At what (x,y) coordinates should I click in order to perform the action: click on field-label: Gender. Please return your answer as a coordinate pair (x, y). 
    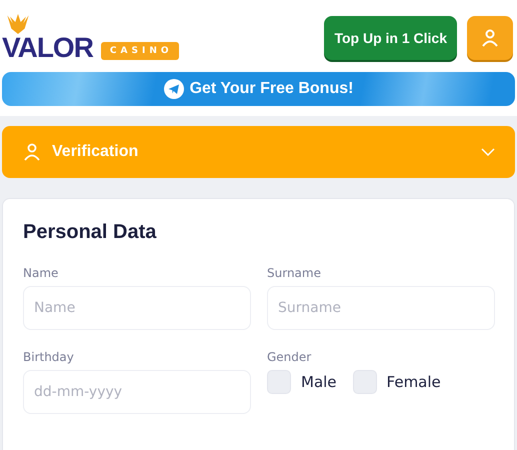
    Looking at the image, I should click on (289, 357).